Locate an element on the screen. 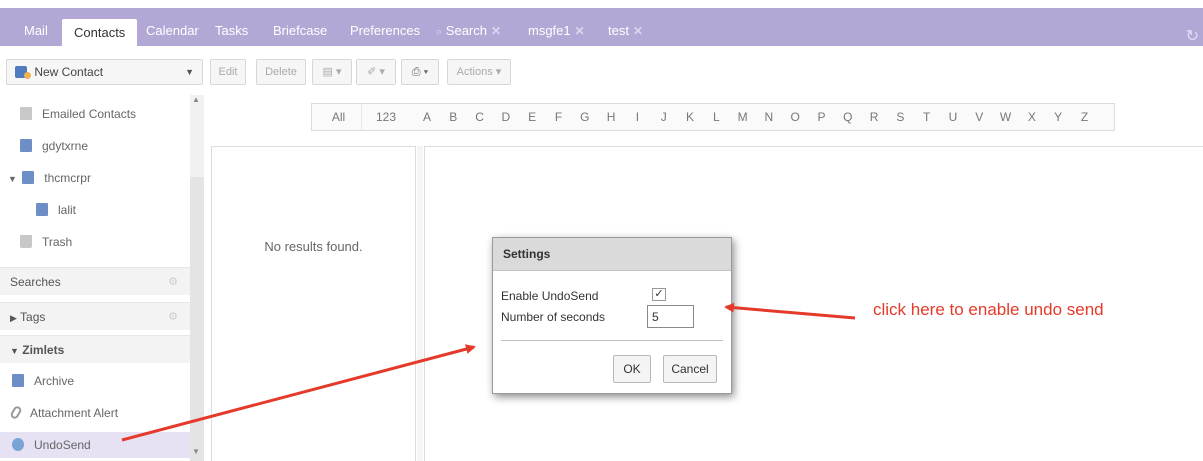  new-contact-button: New Contact ▼ is located at coordinates (104, 72).